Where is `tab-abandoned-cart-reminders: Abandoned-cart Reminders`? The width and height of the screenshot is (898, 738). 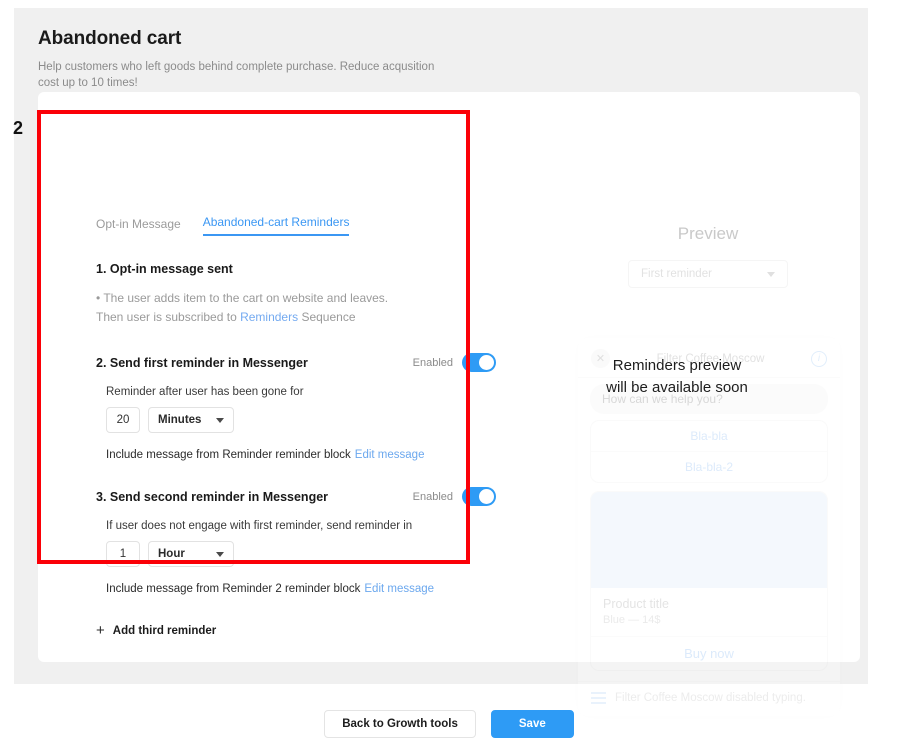 tab-abandoned-cart-reminders: Abandoned-cart Reminders is located at coordinates (276, 225).